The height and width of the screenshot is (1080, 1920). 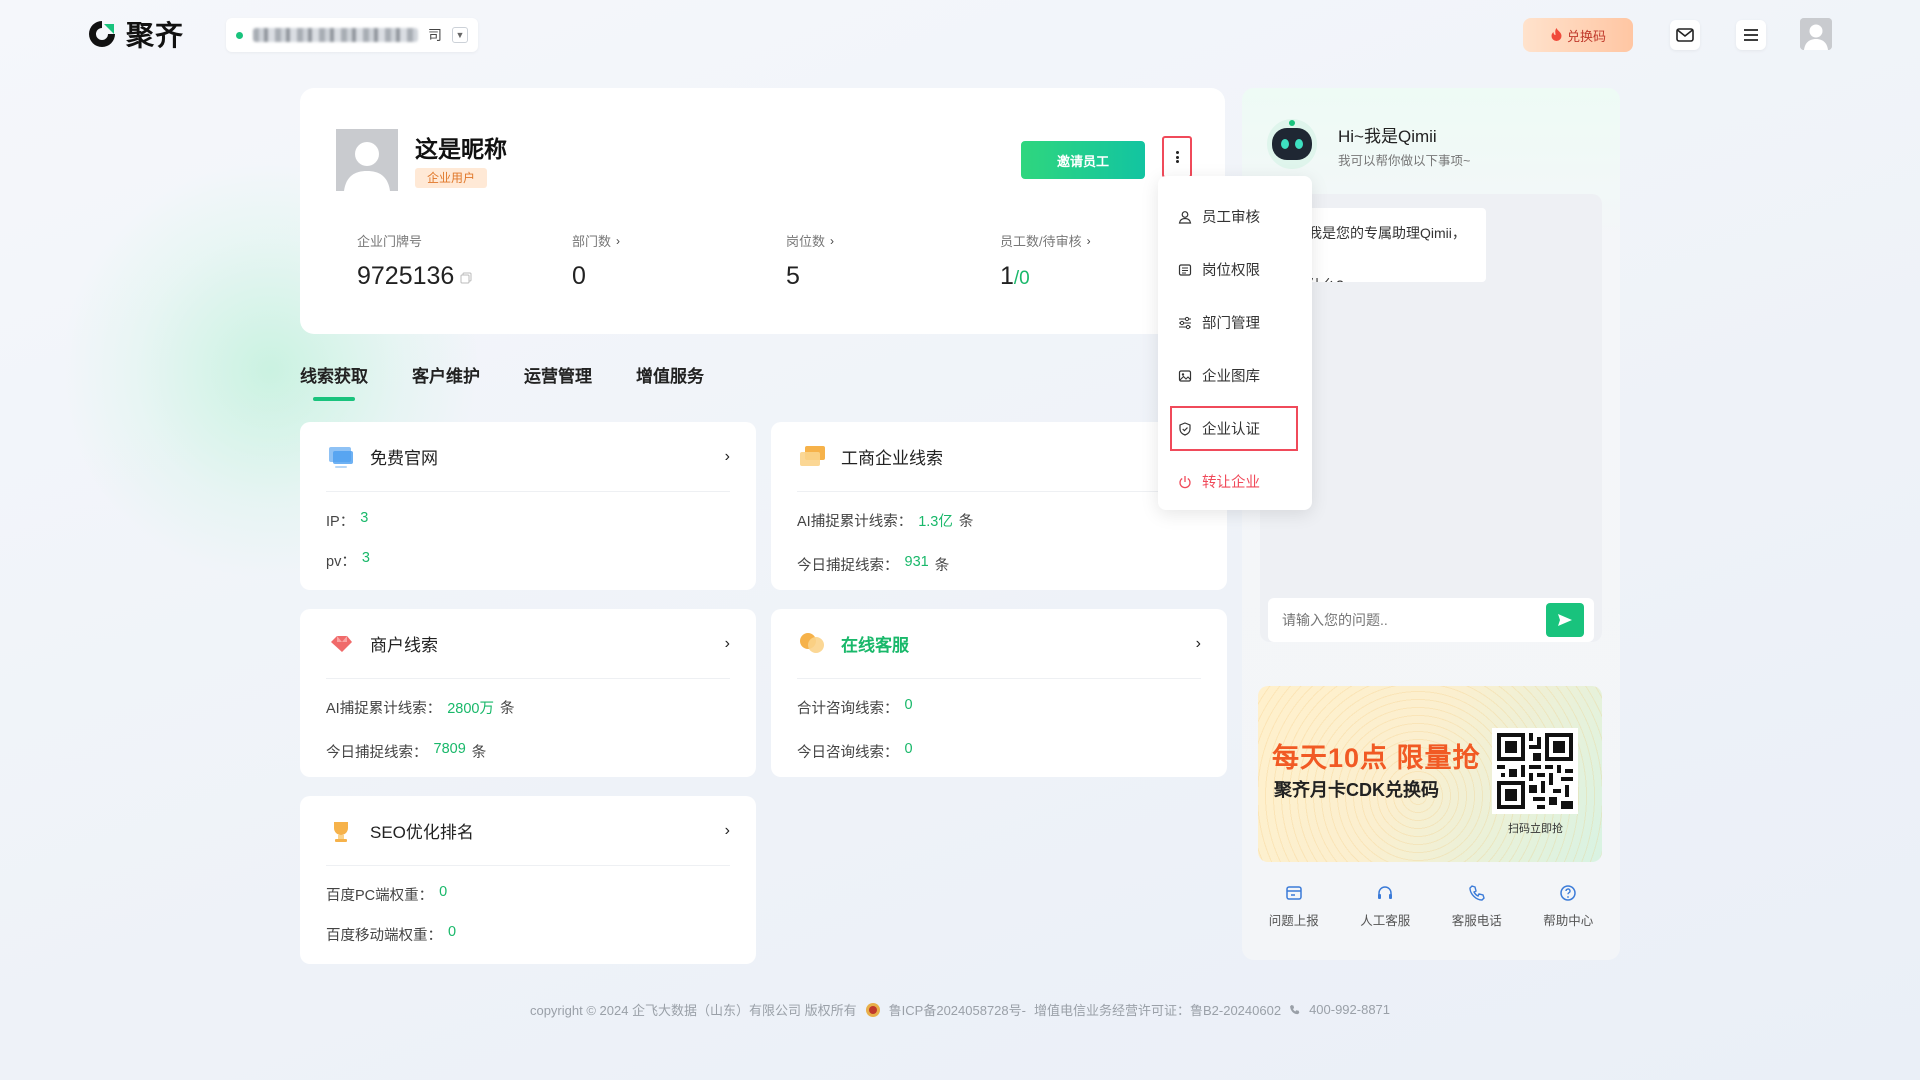 What do you see at coordinates (466, 278) in the screenshot?
I see `copy-icon` at bounding box center [466, 278].